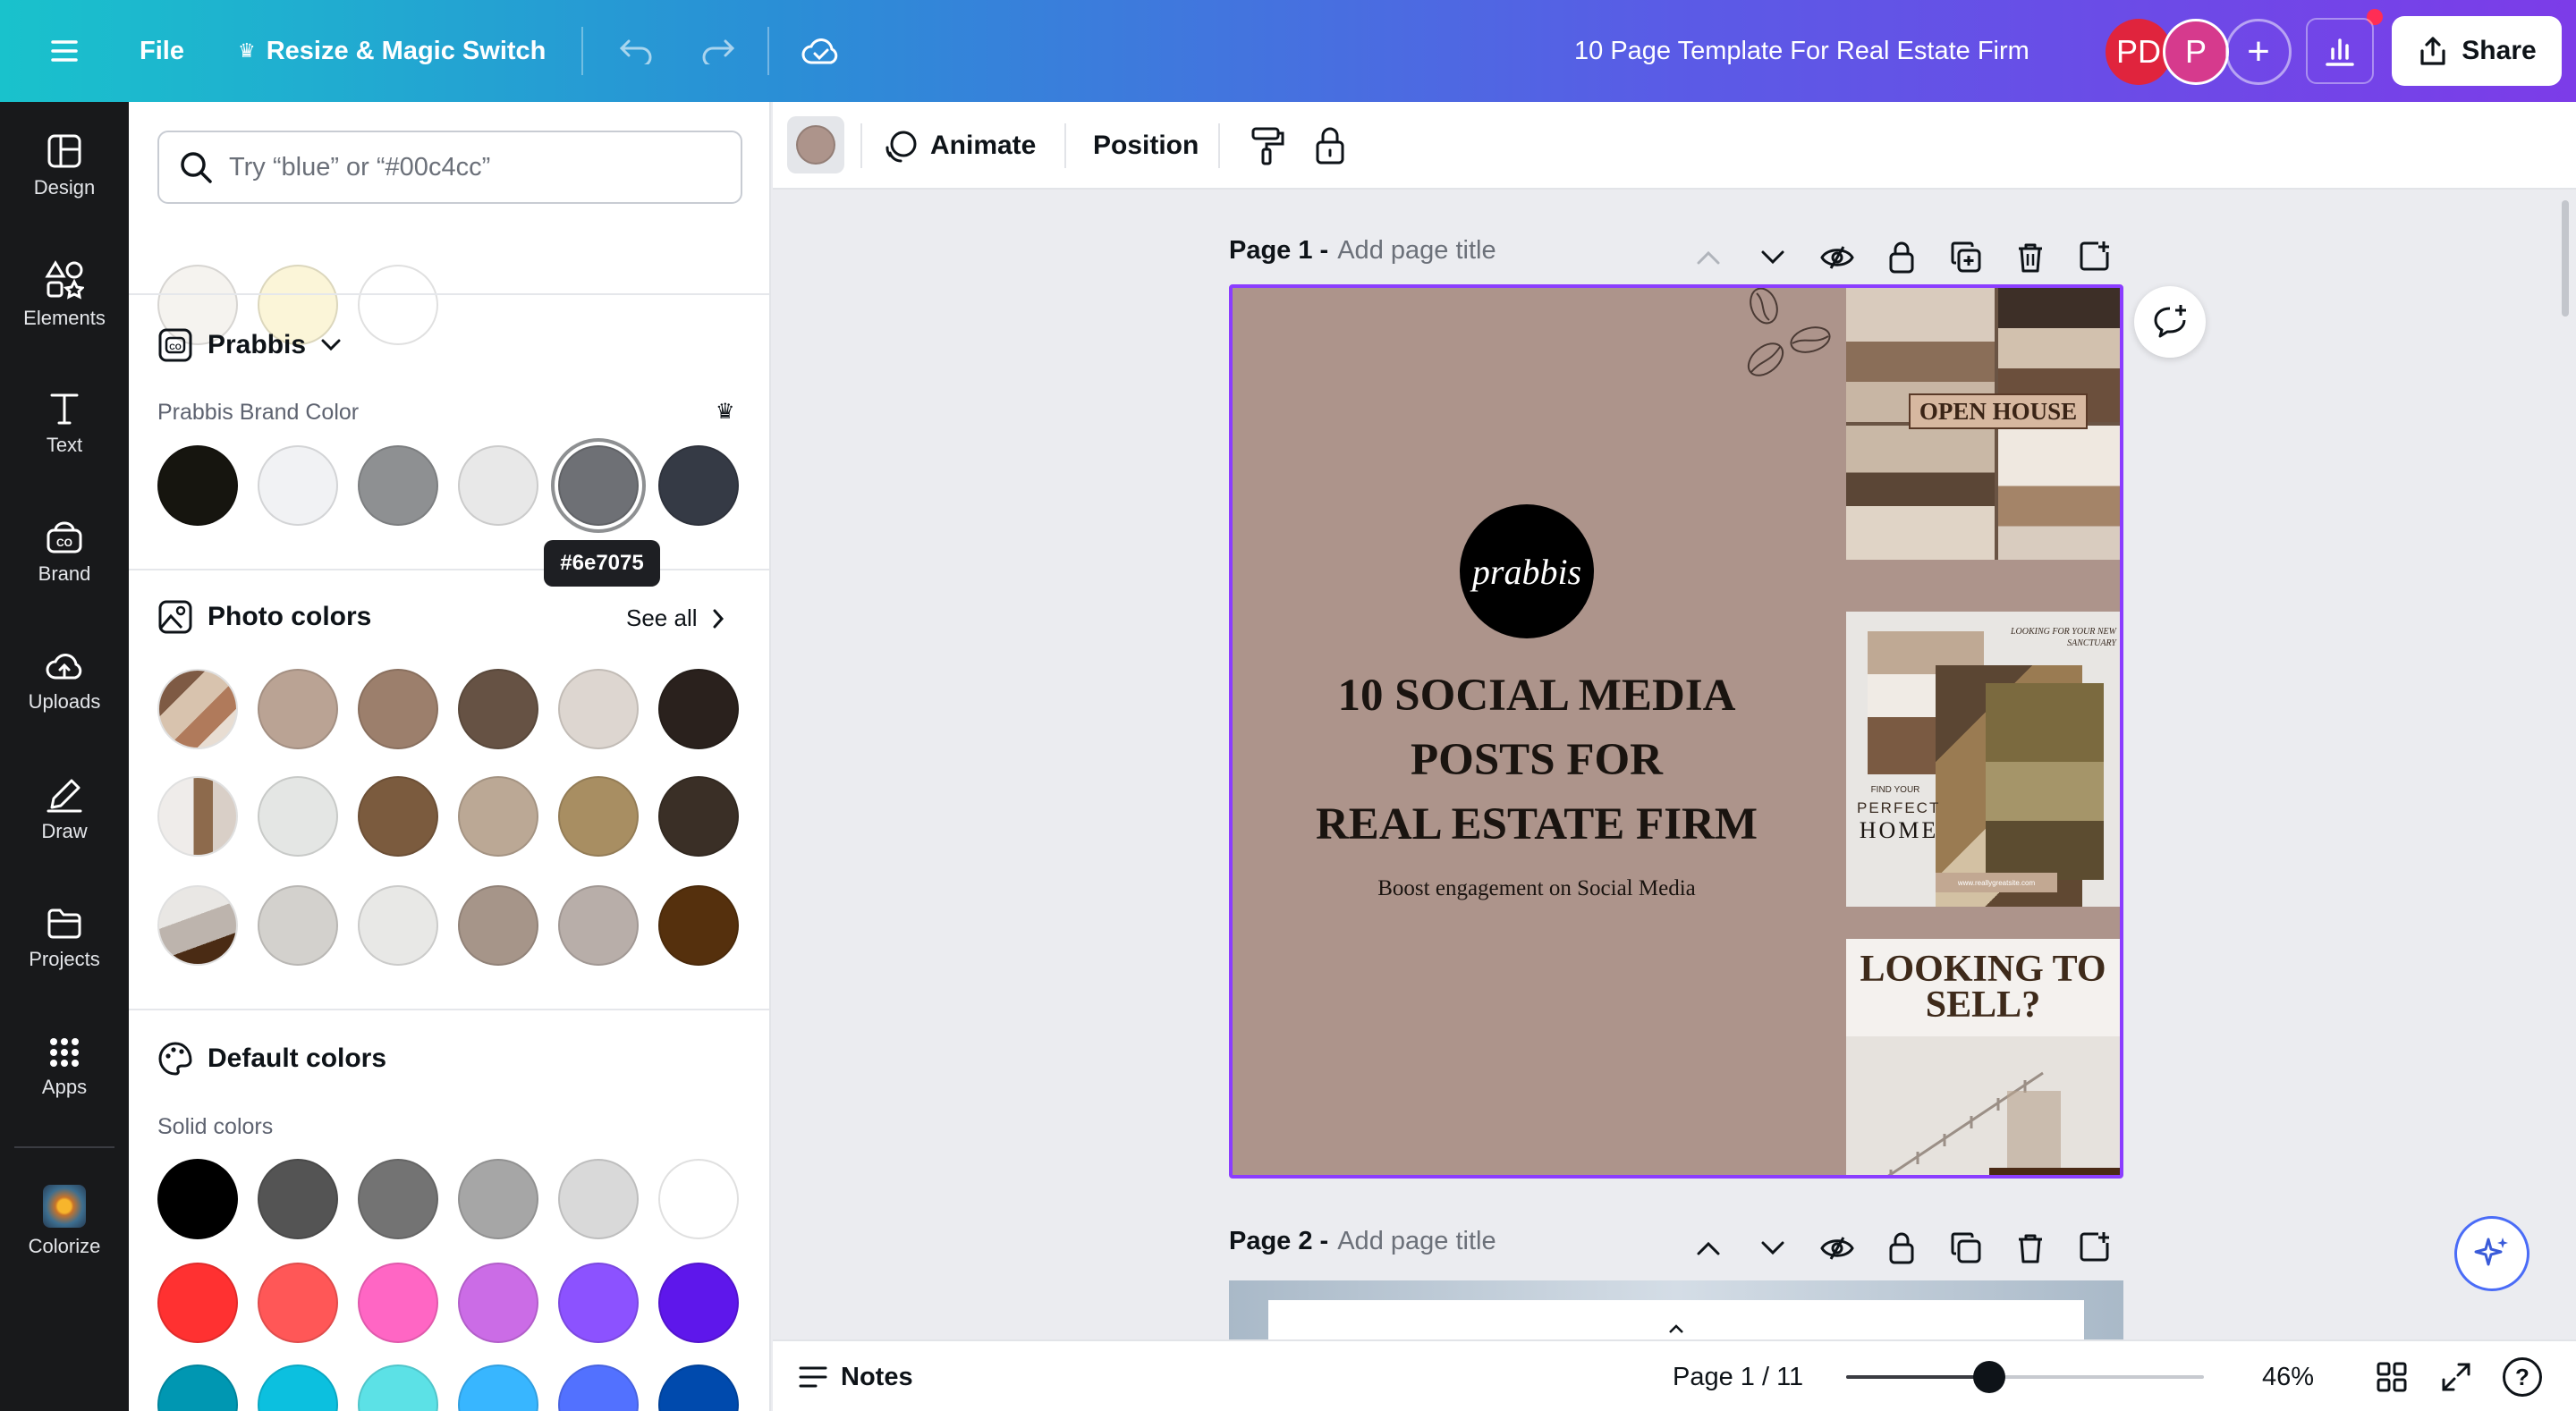 Image resolution: width=2576 pixels, height=1411 pixels. What do you see at coordinates (162, 51) in the screenshot?
I see `file-menu-button: File` at bounding box center [162, 51].